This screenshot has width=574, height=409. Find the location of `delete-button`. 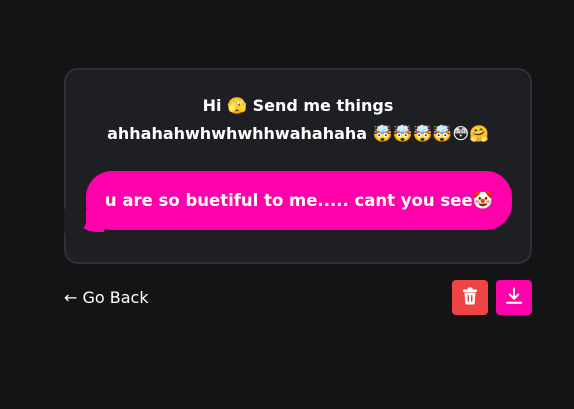

delete-button is located at coordinates (470, 297).